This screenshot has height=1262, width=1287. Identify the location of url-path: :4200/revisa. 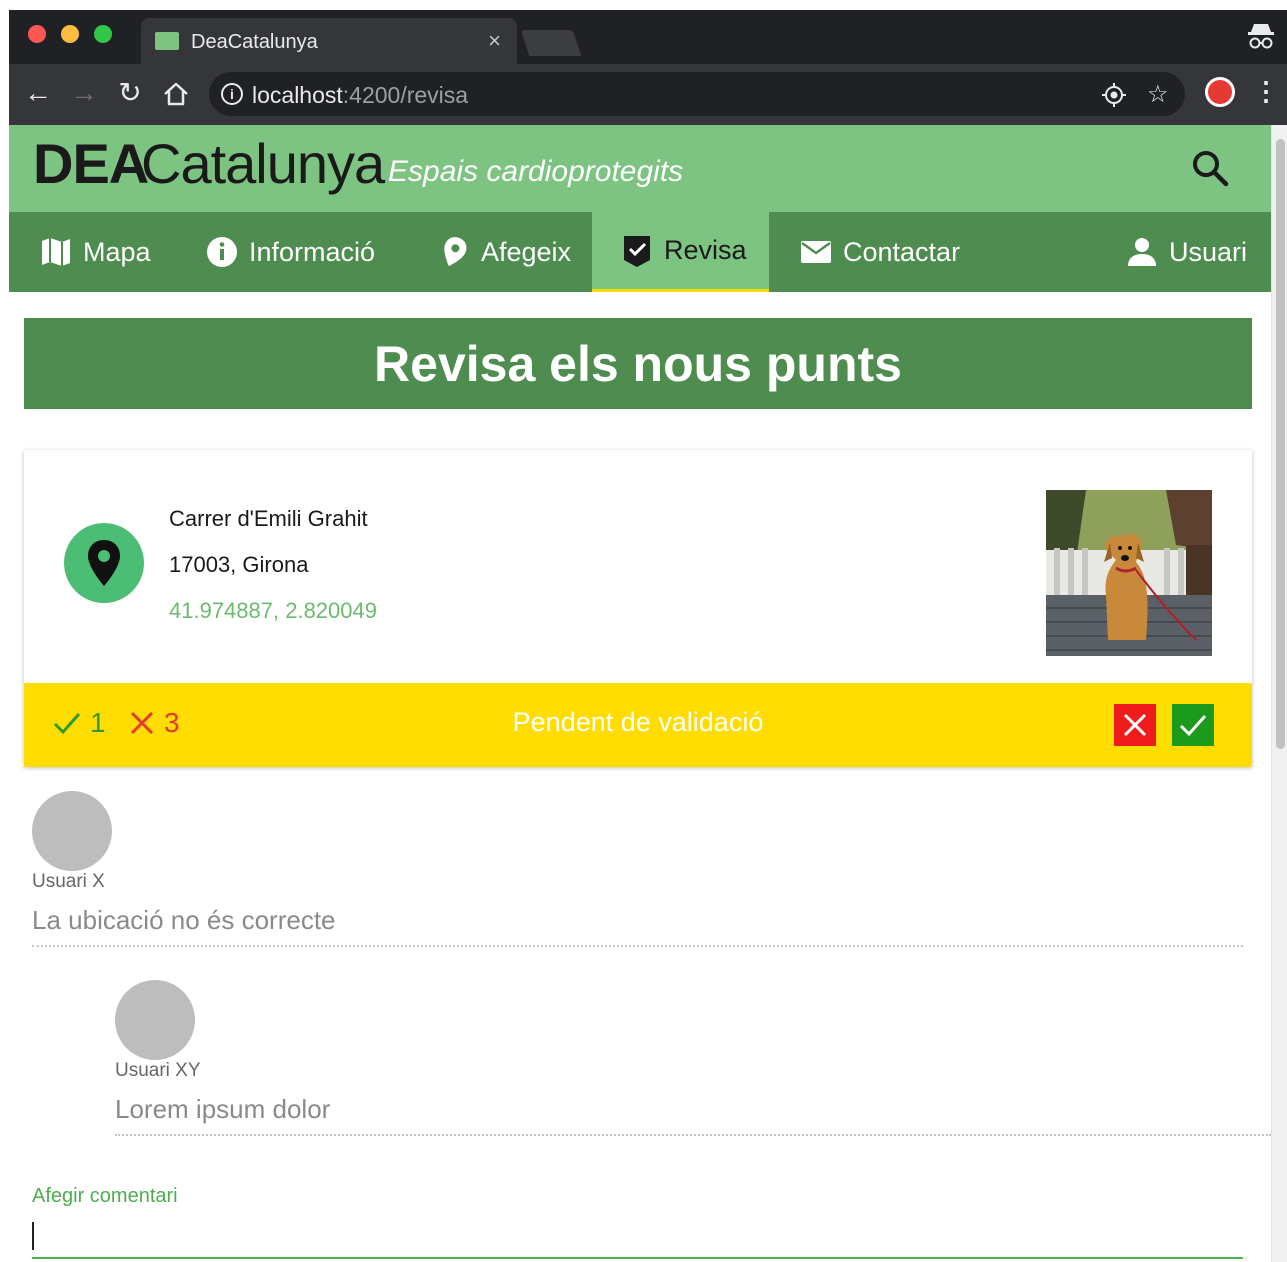
(405, 95).